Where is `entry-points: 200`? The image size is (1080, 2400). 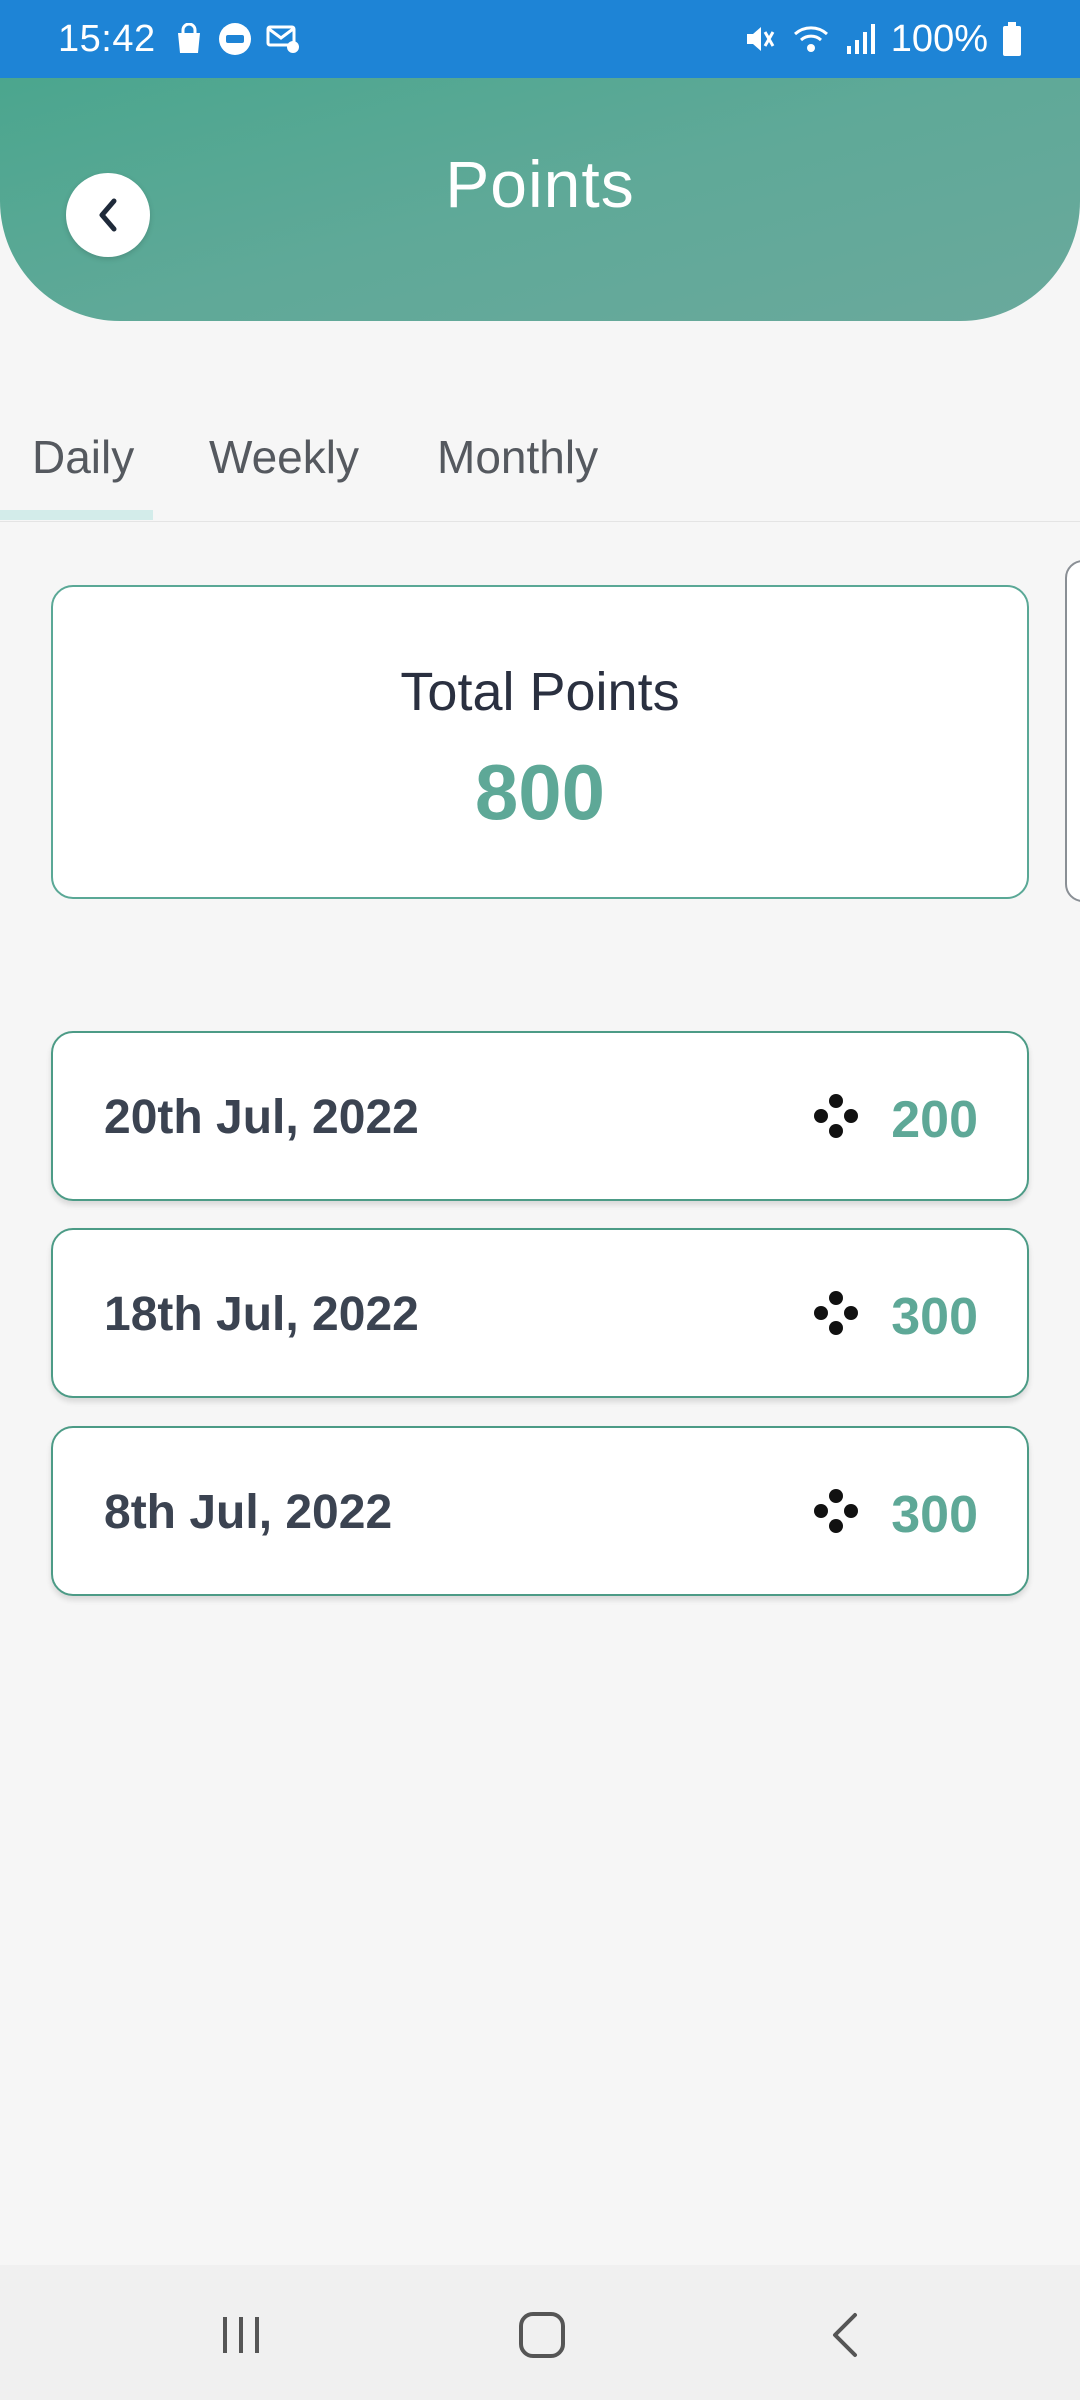 entry-points: 200 is located at coordinates (934, 1120).